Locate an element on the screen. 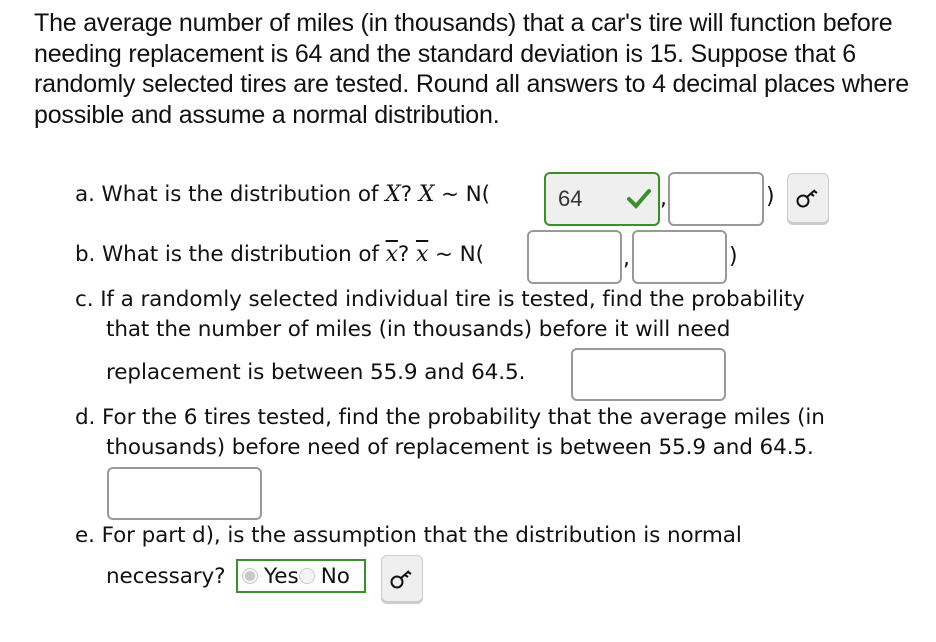 The width and height of the screenshot is (936, 642). part-a-sd-input is located at coordinates (716, 199).